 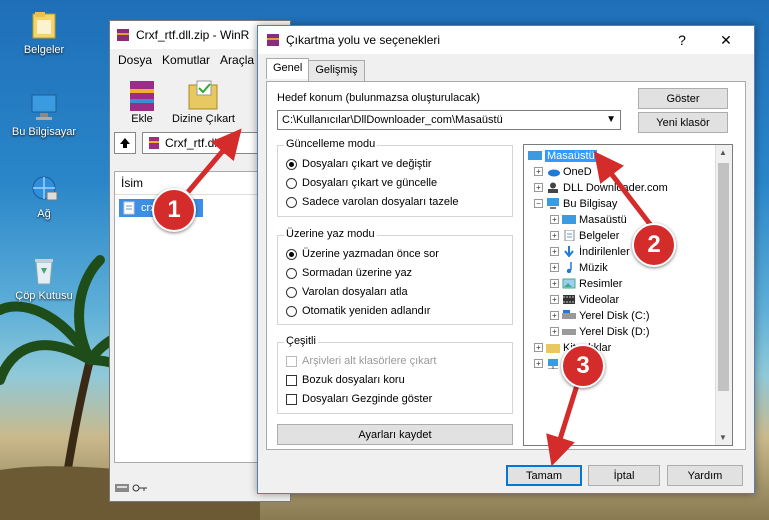 What do you see at coordinates (372, 202) in the screenshot?
I see `update-option-refresh: Sadece varolan dosyaları tazele` at bounding box center [372, 202].